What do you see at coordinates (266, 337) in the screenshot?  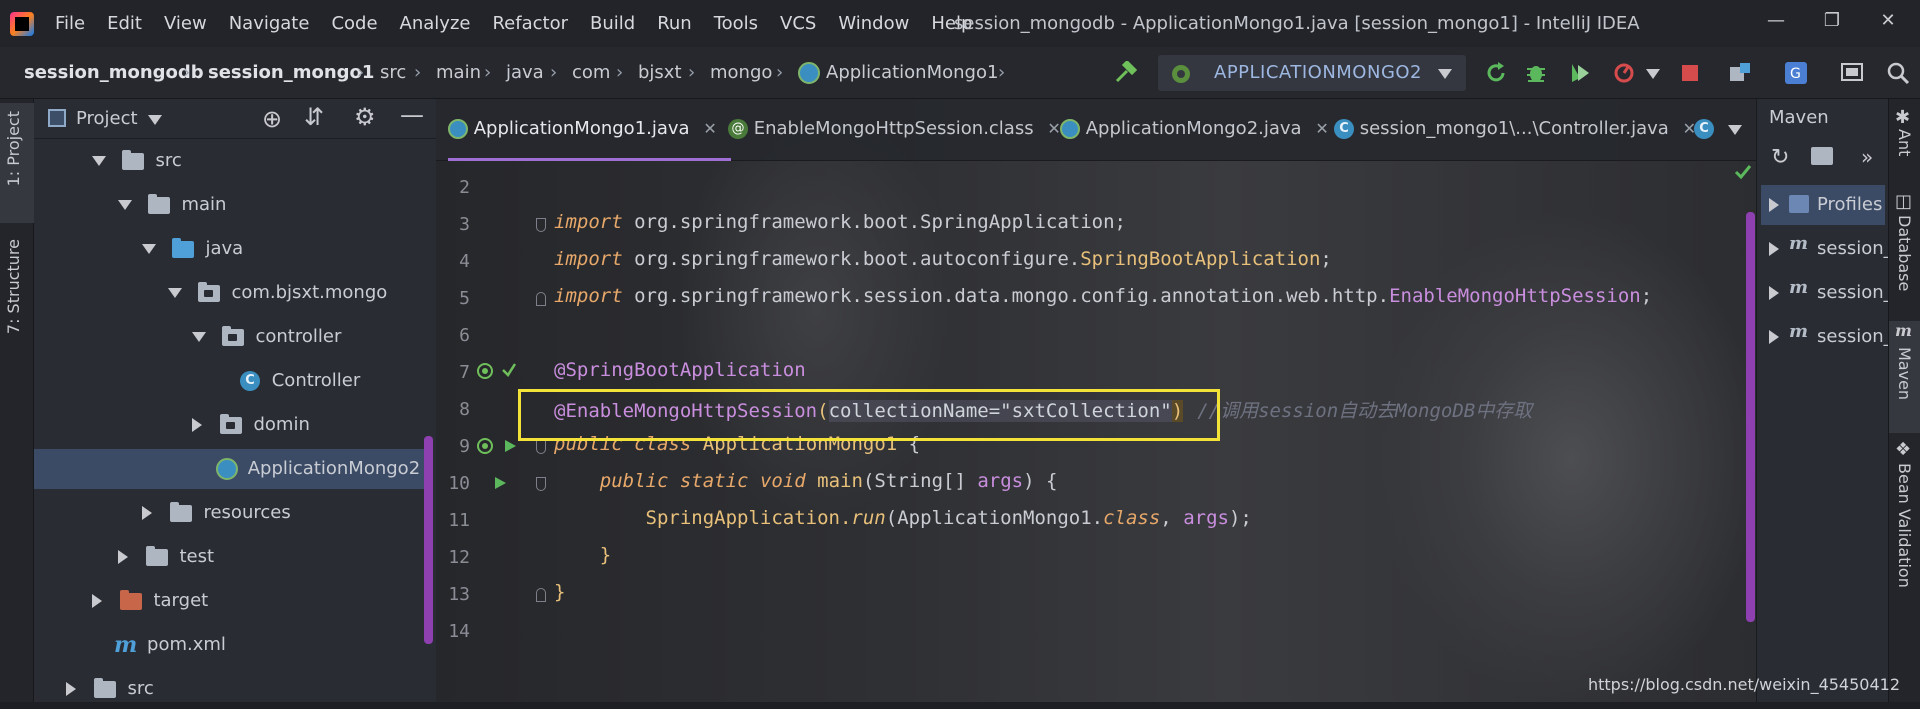 I see `tree-item-controller-pkg: controller` at bounding box center [266, 337].